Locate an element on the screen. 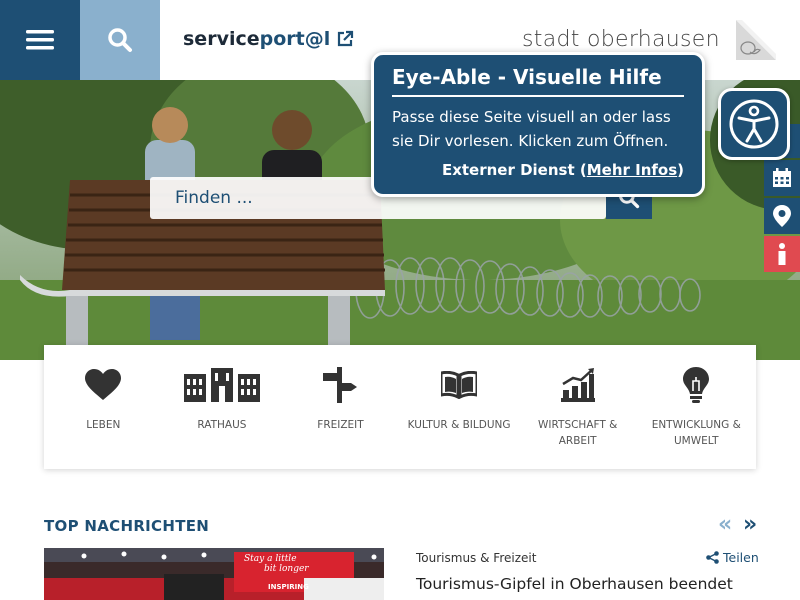  eye-able-button is located at coordinates (754, 124).